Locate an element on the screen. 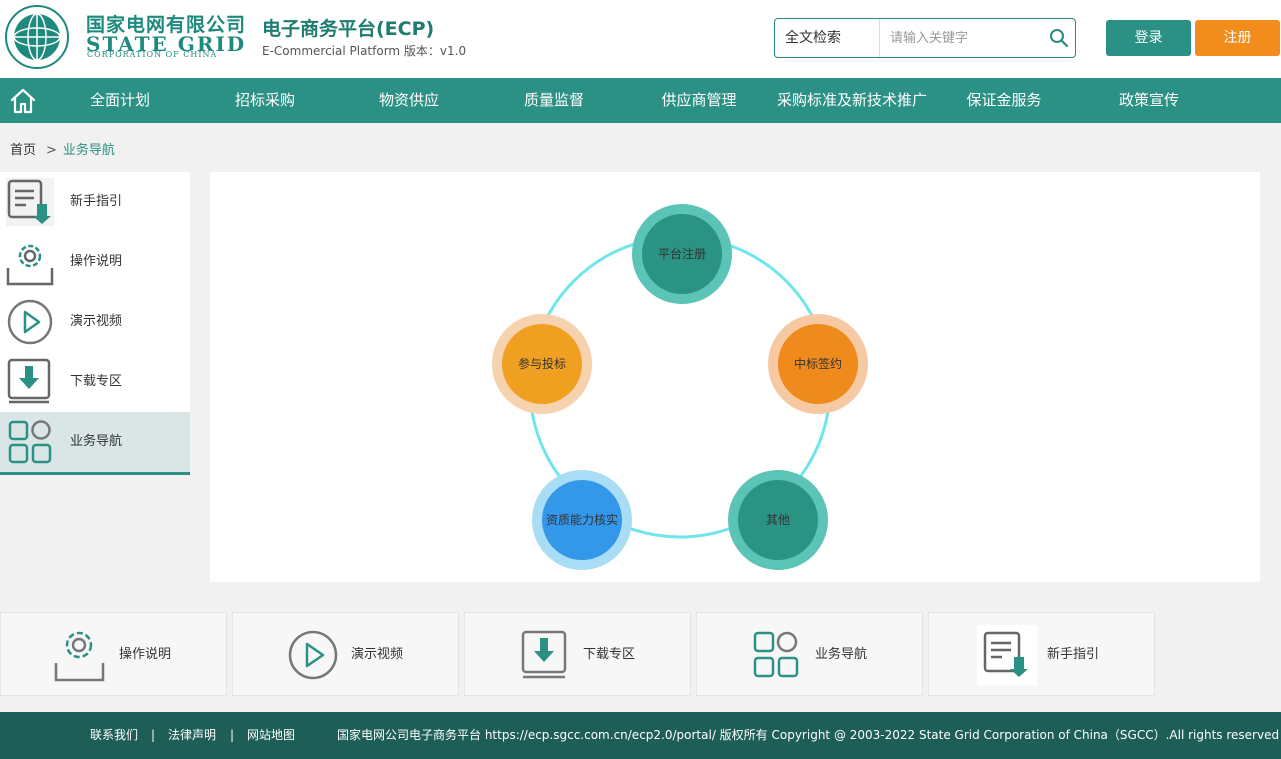  card-label: 操作说明 is located at coordinates (145, 654).